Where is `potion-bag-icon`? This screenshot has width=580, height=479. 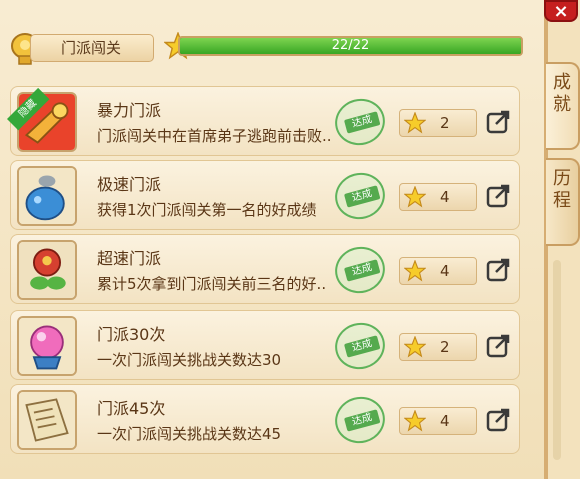
potion-bag-icon is located at coordinates (47, 196).